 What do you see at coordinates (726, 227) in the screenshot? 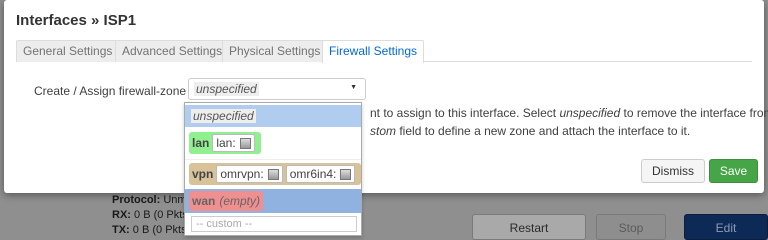
I see `edit-button: Edit` at bounding box center [726, 227].